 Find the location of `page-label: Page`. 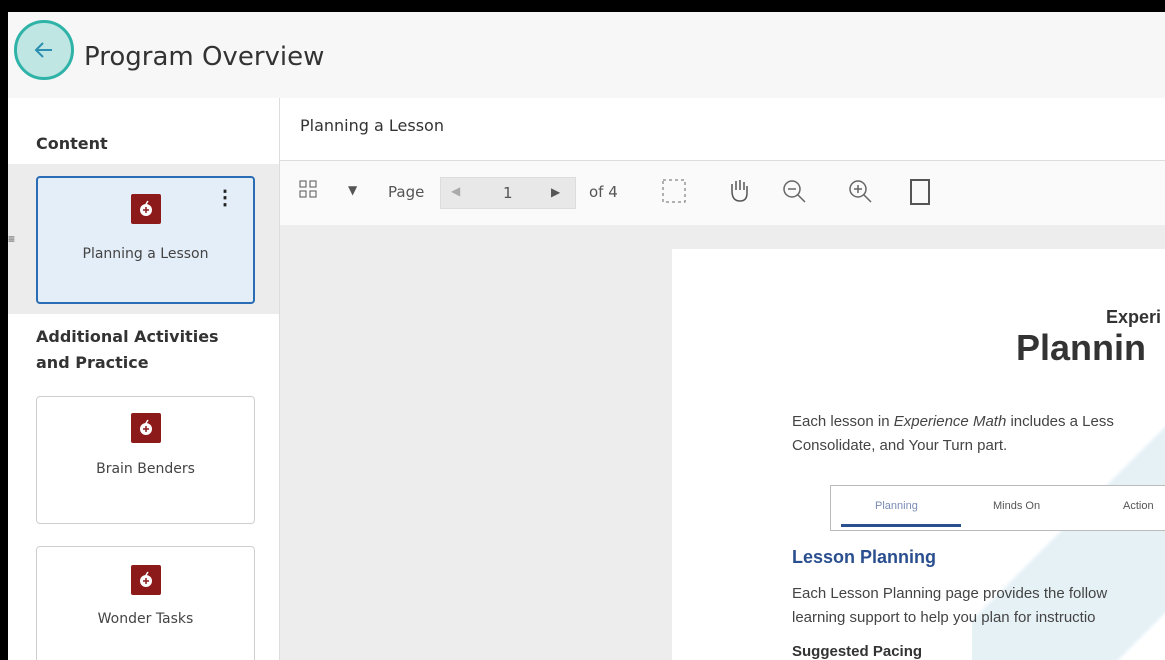

page-label: Page is located at coordinates (406, 192).